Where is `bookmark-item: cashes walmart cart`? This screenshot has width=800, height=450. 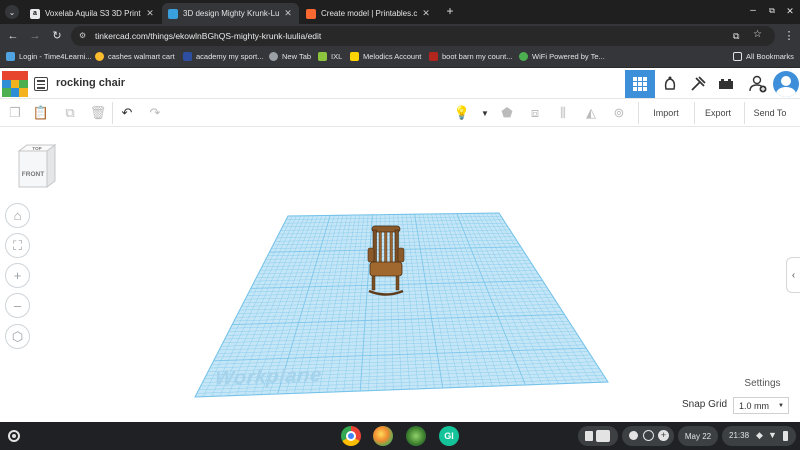 bookmark-item: cashes walmart cart is located at coordinates (135, 56).